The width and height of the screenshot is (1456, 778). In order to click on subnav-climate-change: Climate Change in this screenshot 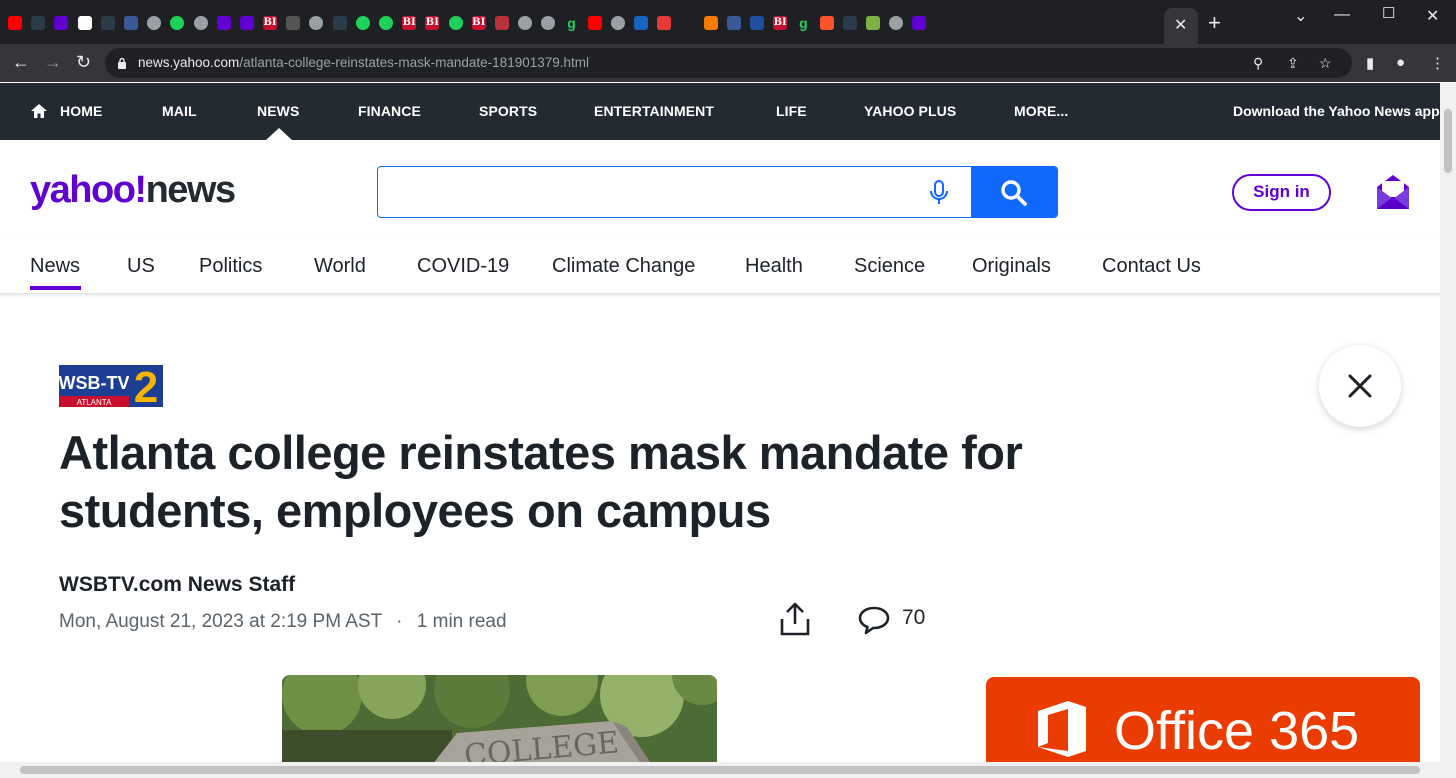, I will do `click(623, 266)`.